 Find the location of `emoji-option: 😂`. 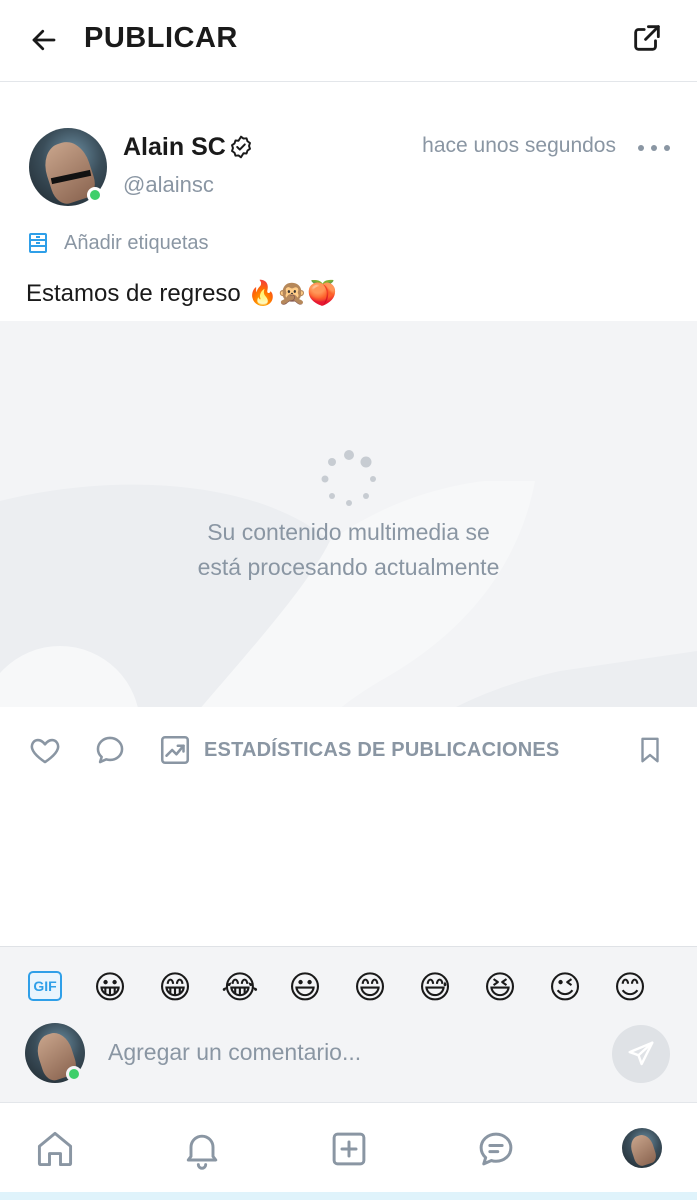

emoji-option: 😂 is located at coordinates (240, 987).